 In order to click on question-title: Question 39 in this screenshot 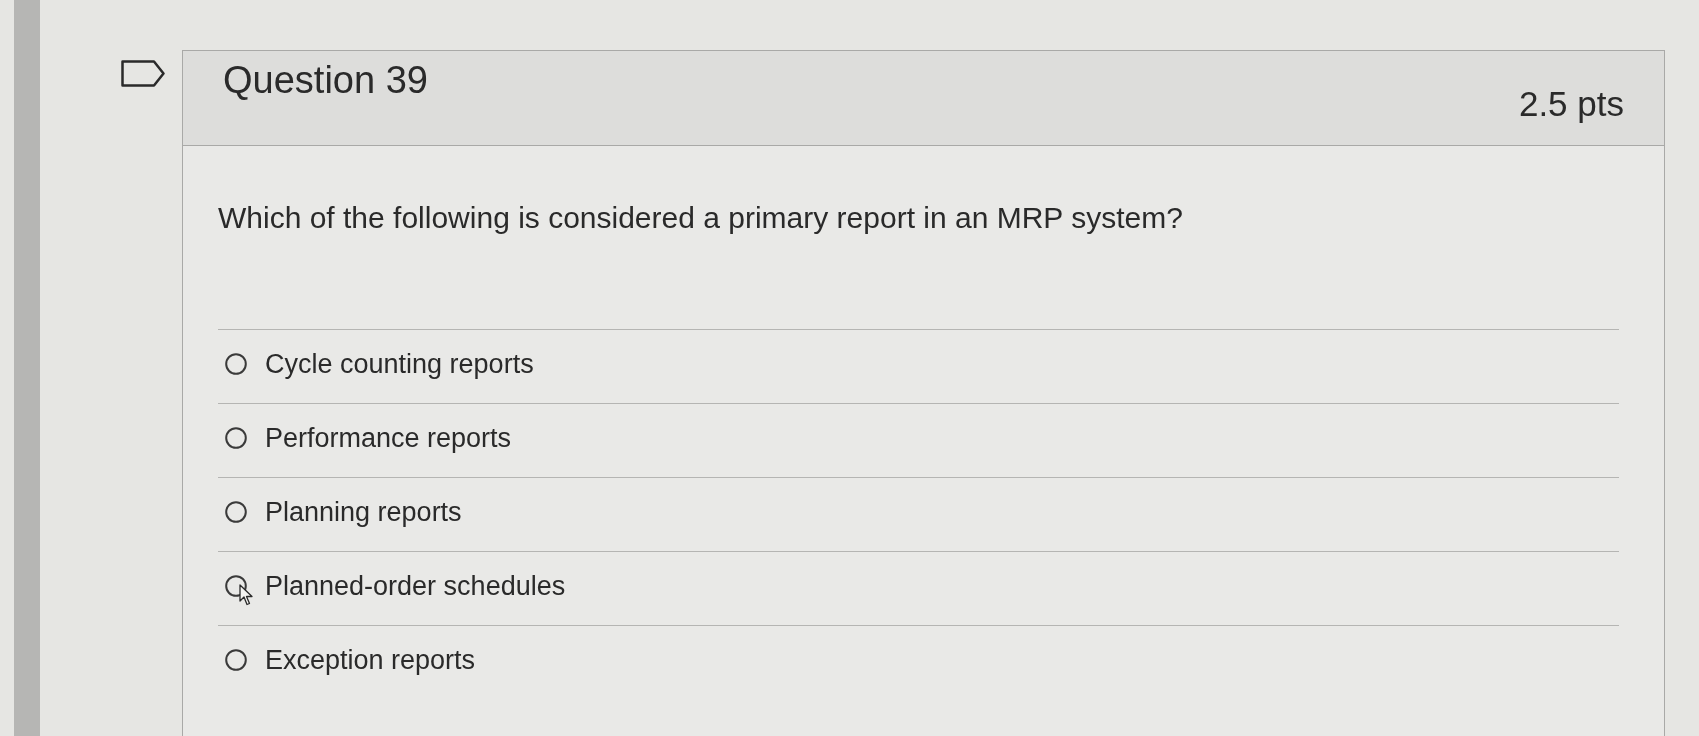, I will do `click(325, 80)`.